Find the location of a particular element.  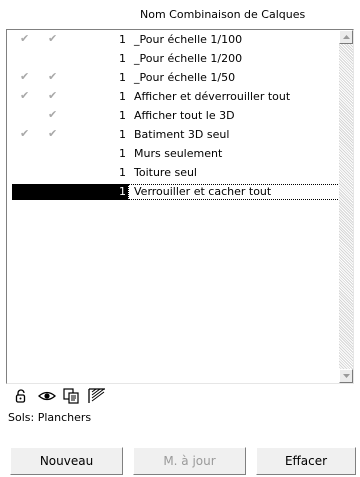

list-item: ✔ ✔ 1 _Pour échelle 1/50 is located at coordinates (174, 78).